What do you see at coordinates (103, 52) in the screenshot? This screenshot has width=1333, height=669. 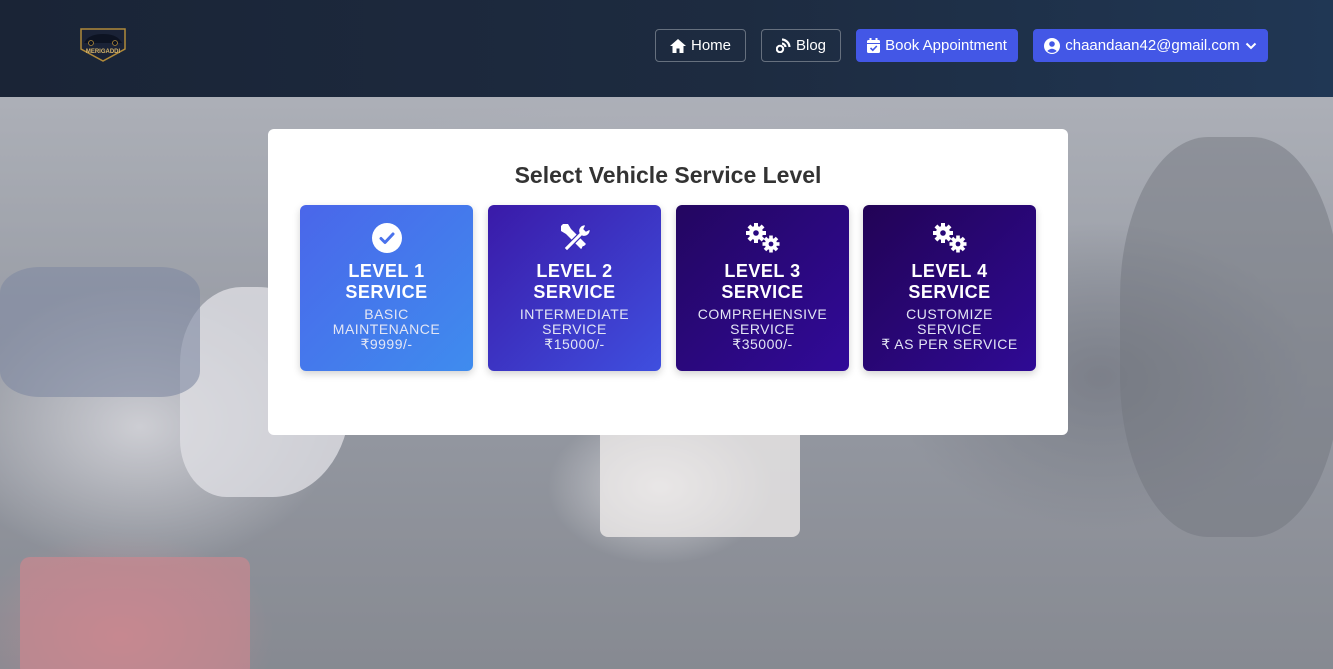 I see `svg-text: MERIGADDI` at bounding box center [103, 52].